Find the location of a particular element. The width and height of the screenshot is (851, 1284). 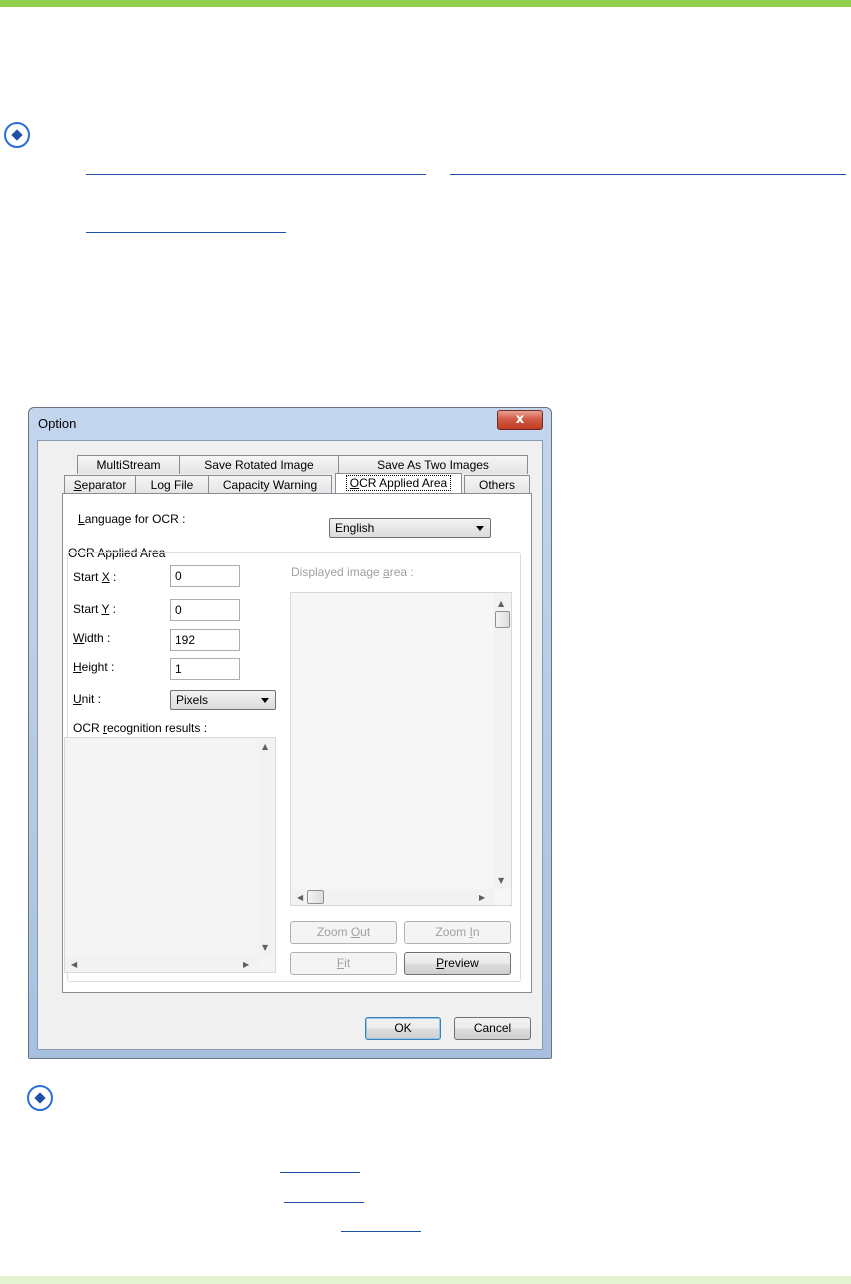

ok-button: OK is located at coordinates (403, 1028).